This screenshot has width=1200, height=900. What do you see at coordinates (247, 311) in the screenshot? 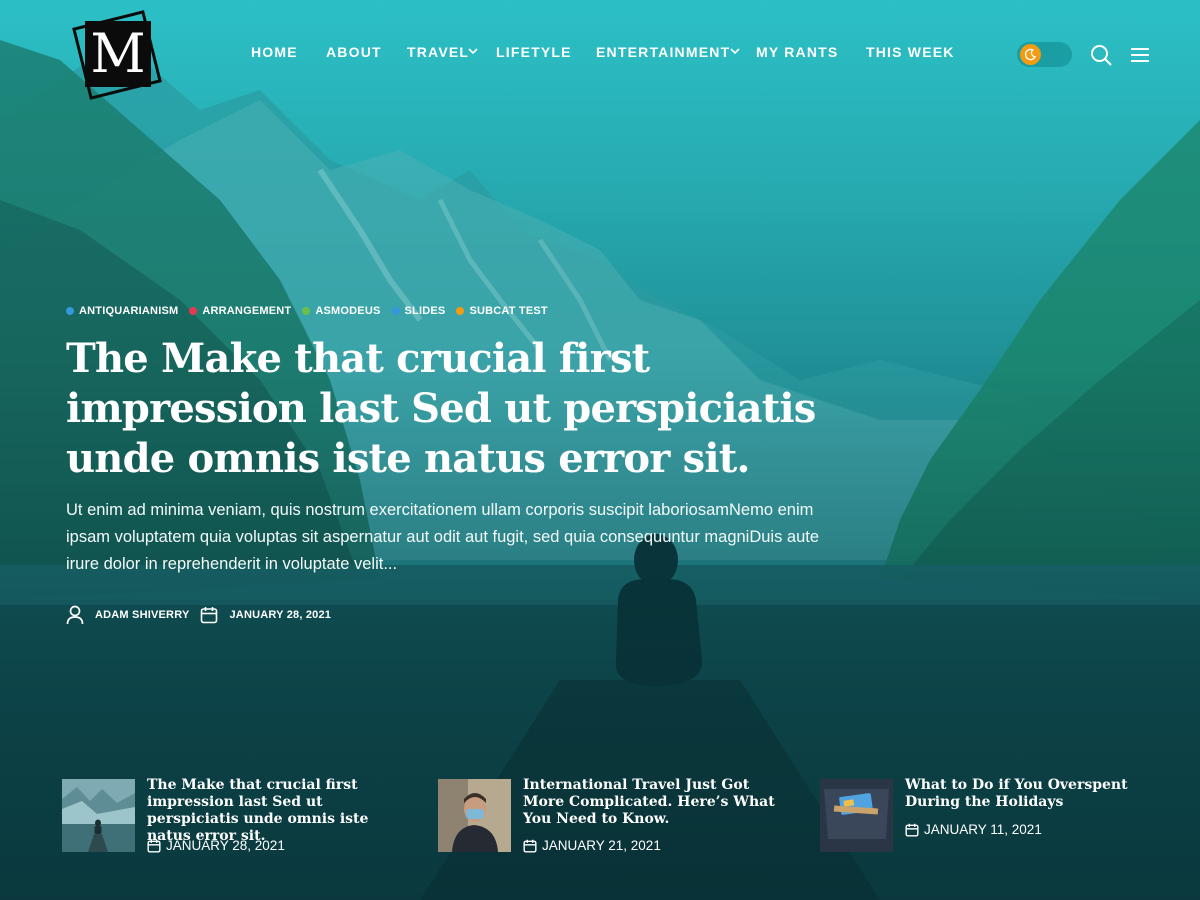
I see `tag-label: ARRANGEMENT` at bounding box center [247, 311].